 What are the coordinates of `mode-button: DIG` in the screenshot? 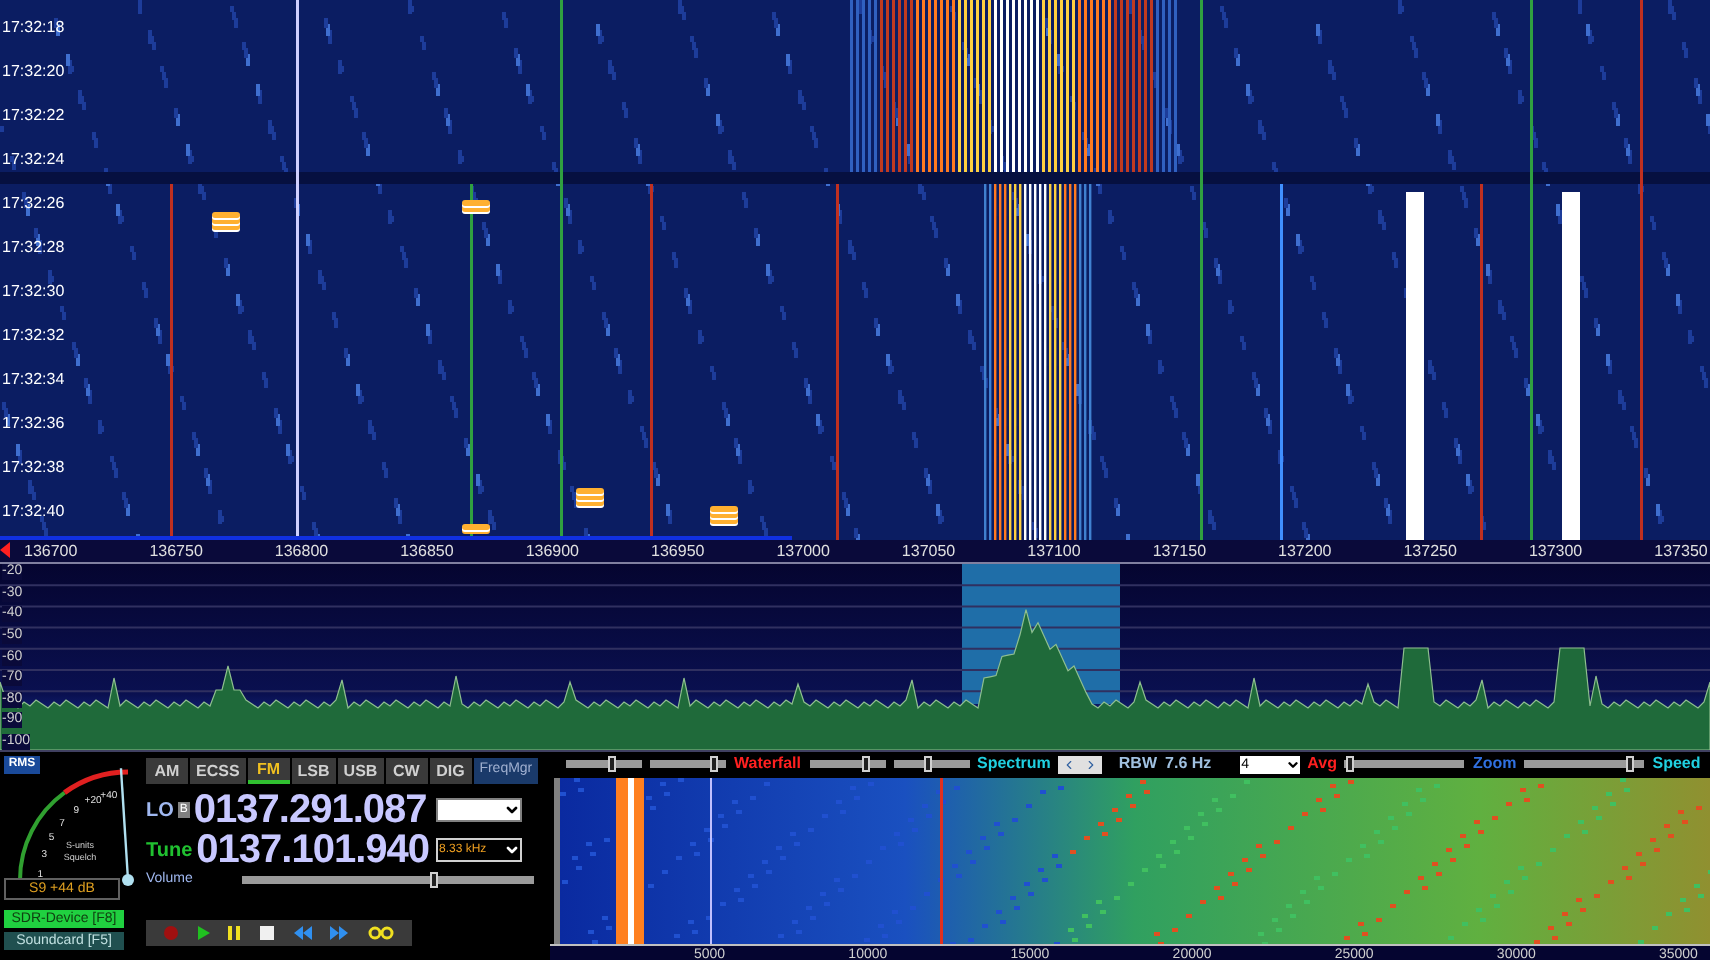 It's located at (450, 771).